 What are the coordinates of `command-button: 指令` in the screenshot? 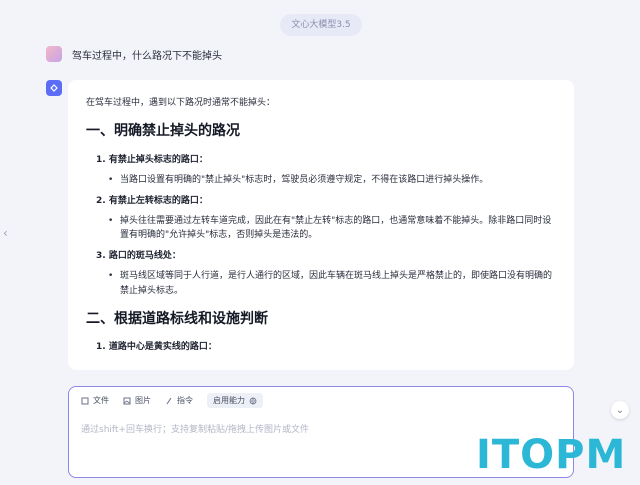 It's located at (179, 400).